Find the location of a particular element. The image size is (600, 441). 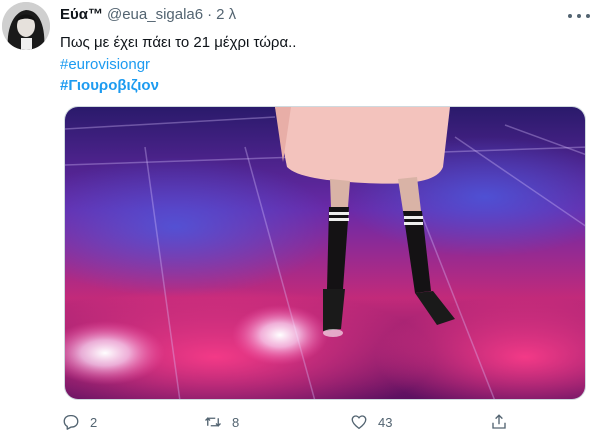

reply-button: 2 is located at coordinates (79, 422).